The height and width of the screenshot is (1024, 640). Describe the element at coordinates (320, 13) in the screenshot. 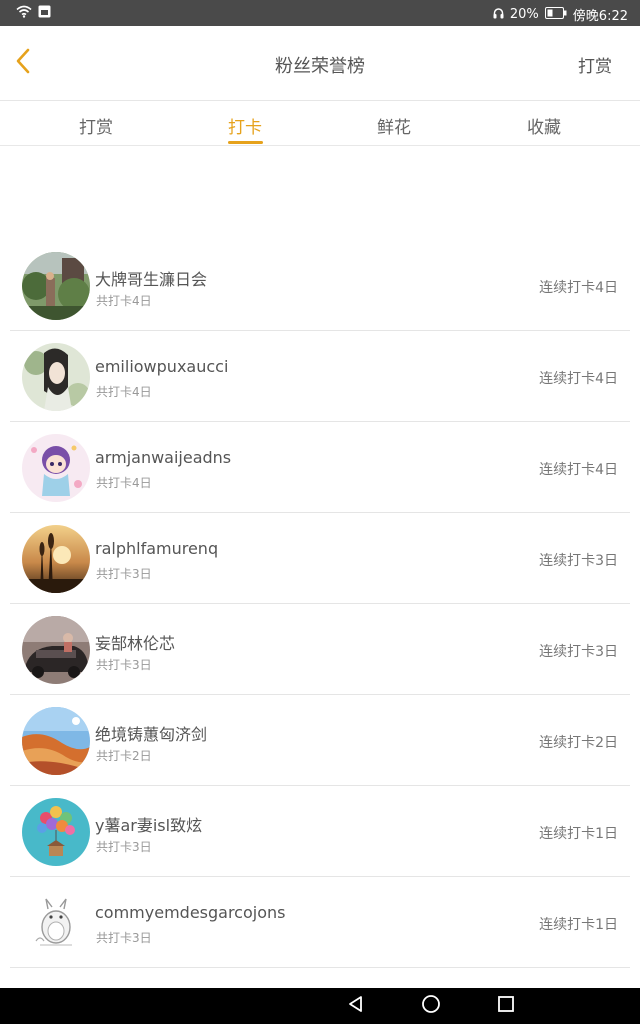

I see `status-bar: 20% 傍晚6:22` at that location.